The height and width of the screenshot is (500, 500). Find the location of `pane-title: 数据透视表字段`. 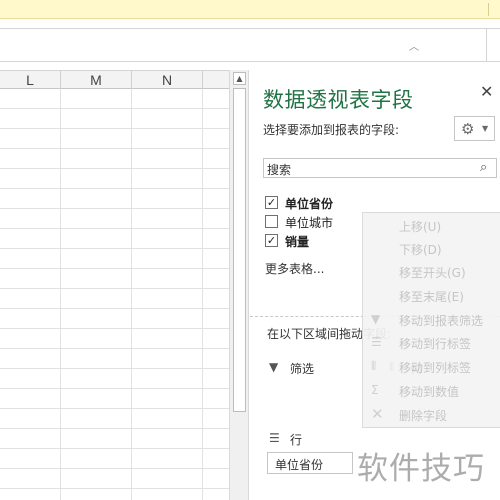

pane-title: 数据透视表字段 is located at coordinates (338, 100).